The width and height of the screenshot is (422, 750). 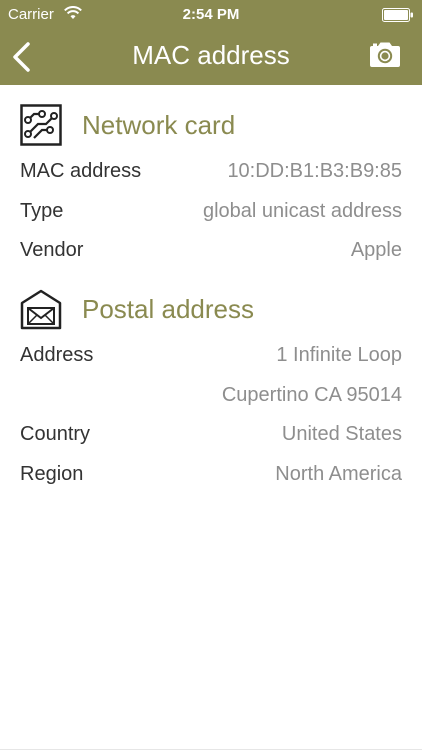 What do you see at coordinates (339, 355) in the screenshot?
I see `address-line-1: 1 Infinite Loop` at bounding box center [339, 355].